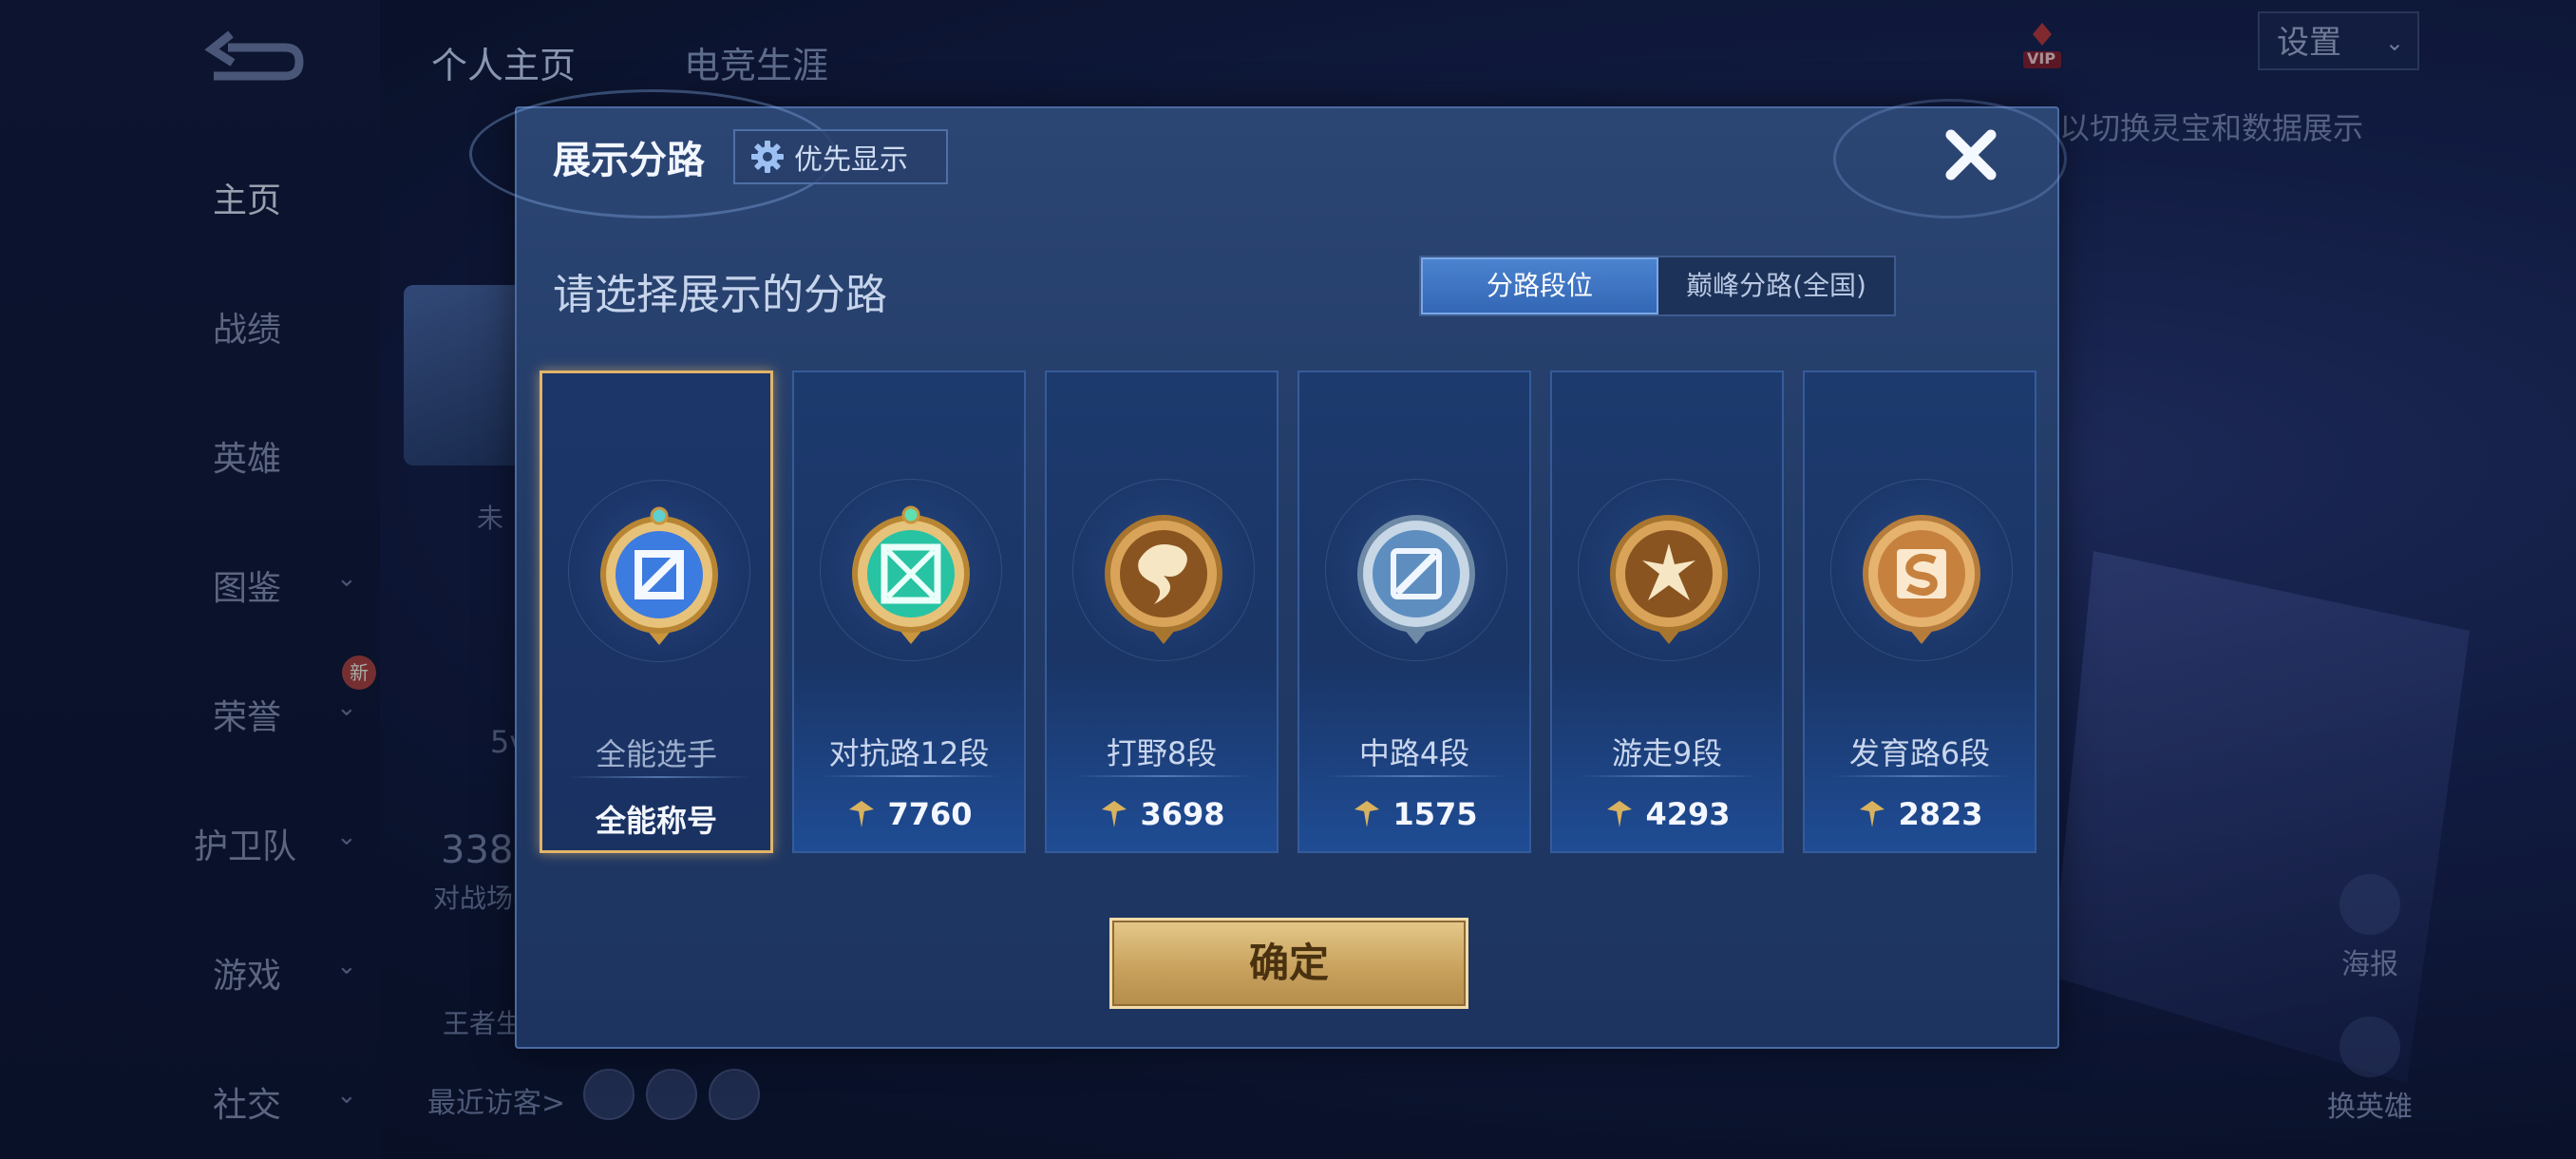 This screenshot has height=1159, width=2576. Describe the element at coordinates (767, 157) in the screenshot. I see `gear-icon` at that location.